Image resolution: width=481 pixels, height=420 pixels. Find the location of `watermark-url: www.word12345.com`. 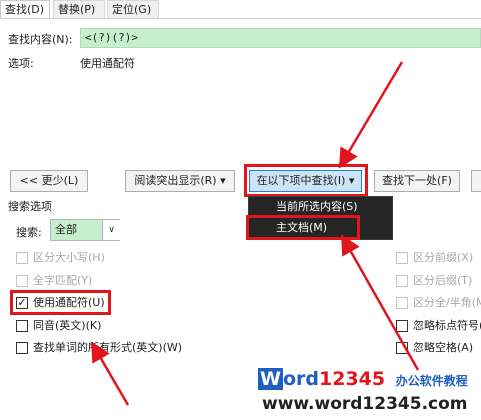

watermark-url: www.word12345.com is located at coordinates (365, 404).